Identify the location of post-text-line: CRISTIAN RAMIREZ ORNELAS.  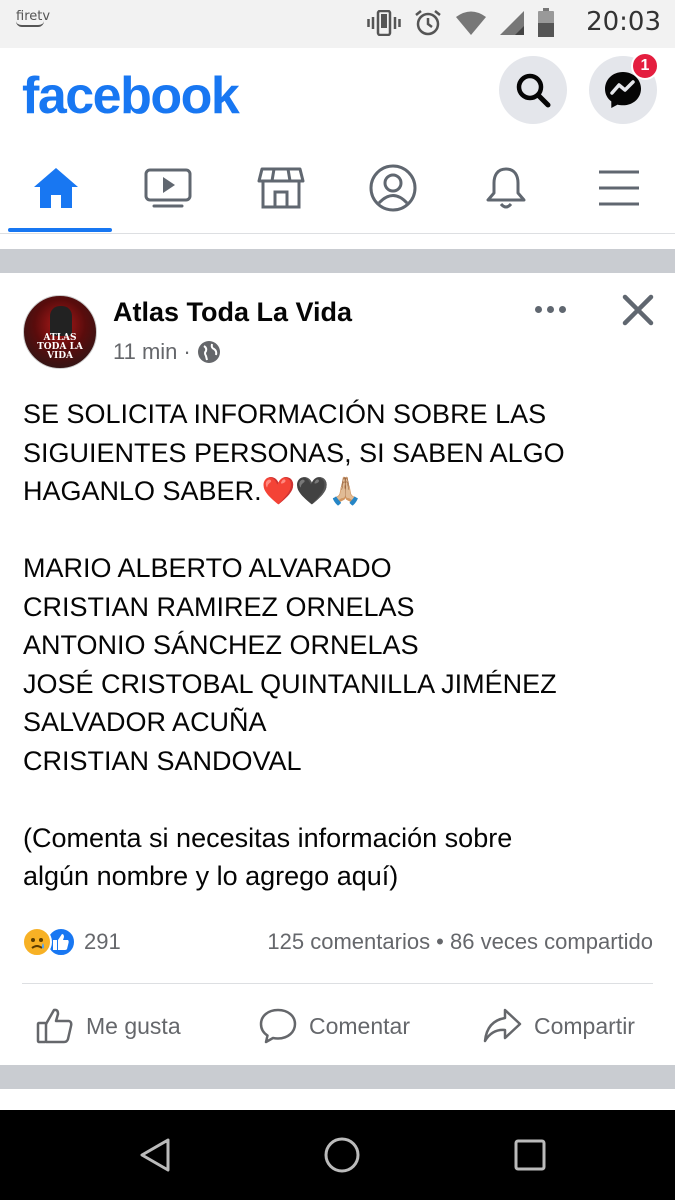
(219, 606).